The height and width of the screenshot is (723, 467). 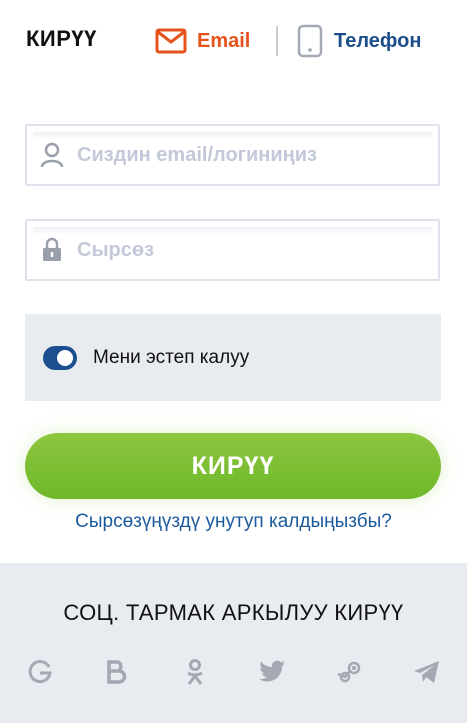 What do you see at coordinates (233, 672) in the screenshot?
I see `social-icons-row` at bounding box center [233, 672].